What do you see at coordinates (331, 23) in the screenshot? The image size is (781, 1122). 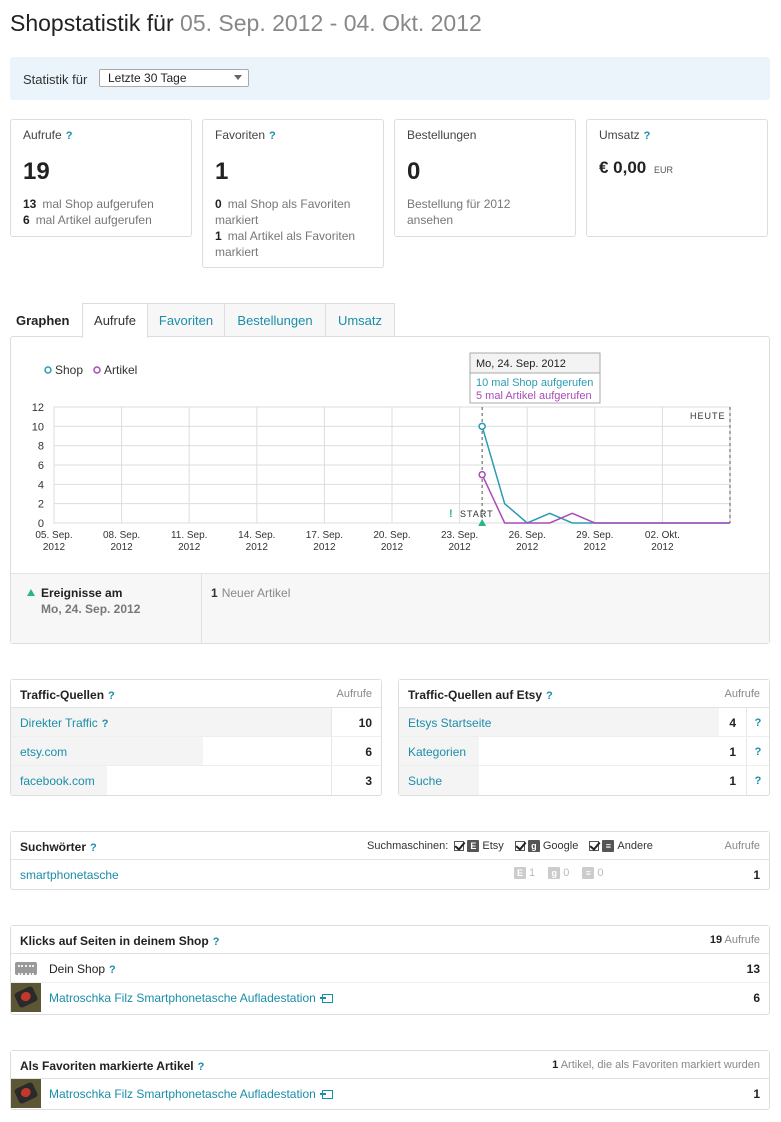 I see `page-title-range: 05. Sep. 2012 - 04. Okt. 2012` at bounding box center [331, 23].